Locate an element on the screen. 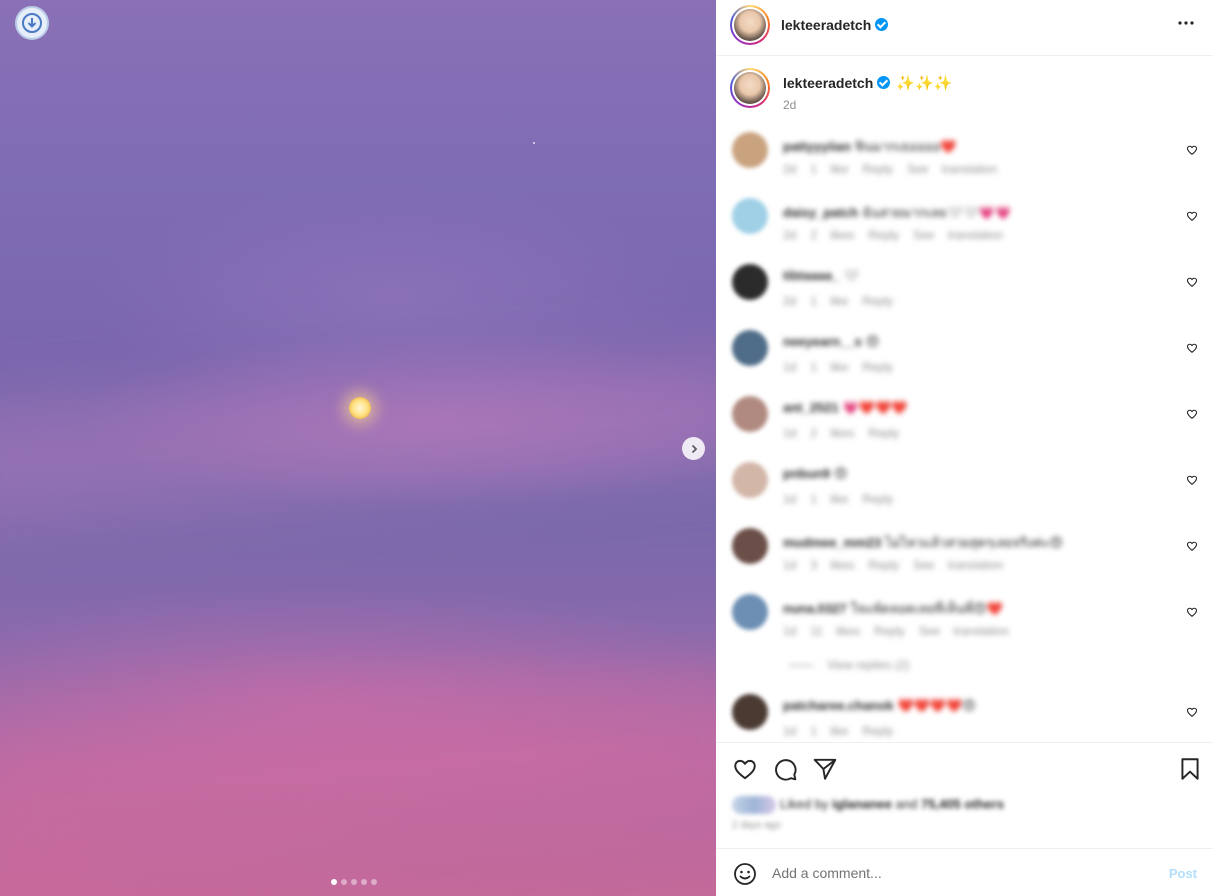 The height and width of the screenshot is (896, 1213). author-avatar is located at coordinates (750, 25).